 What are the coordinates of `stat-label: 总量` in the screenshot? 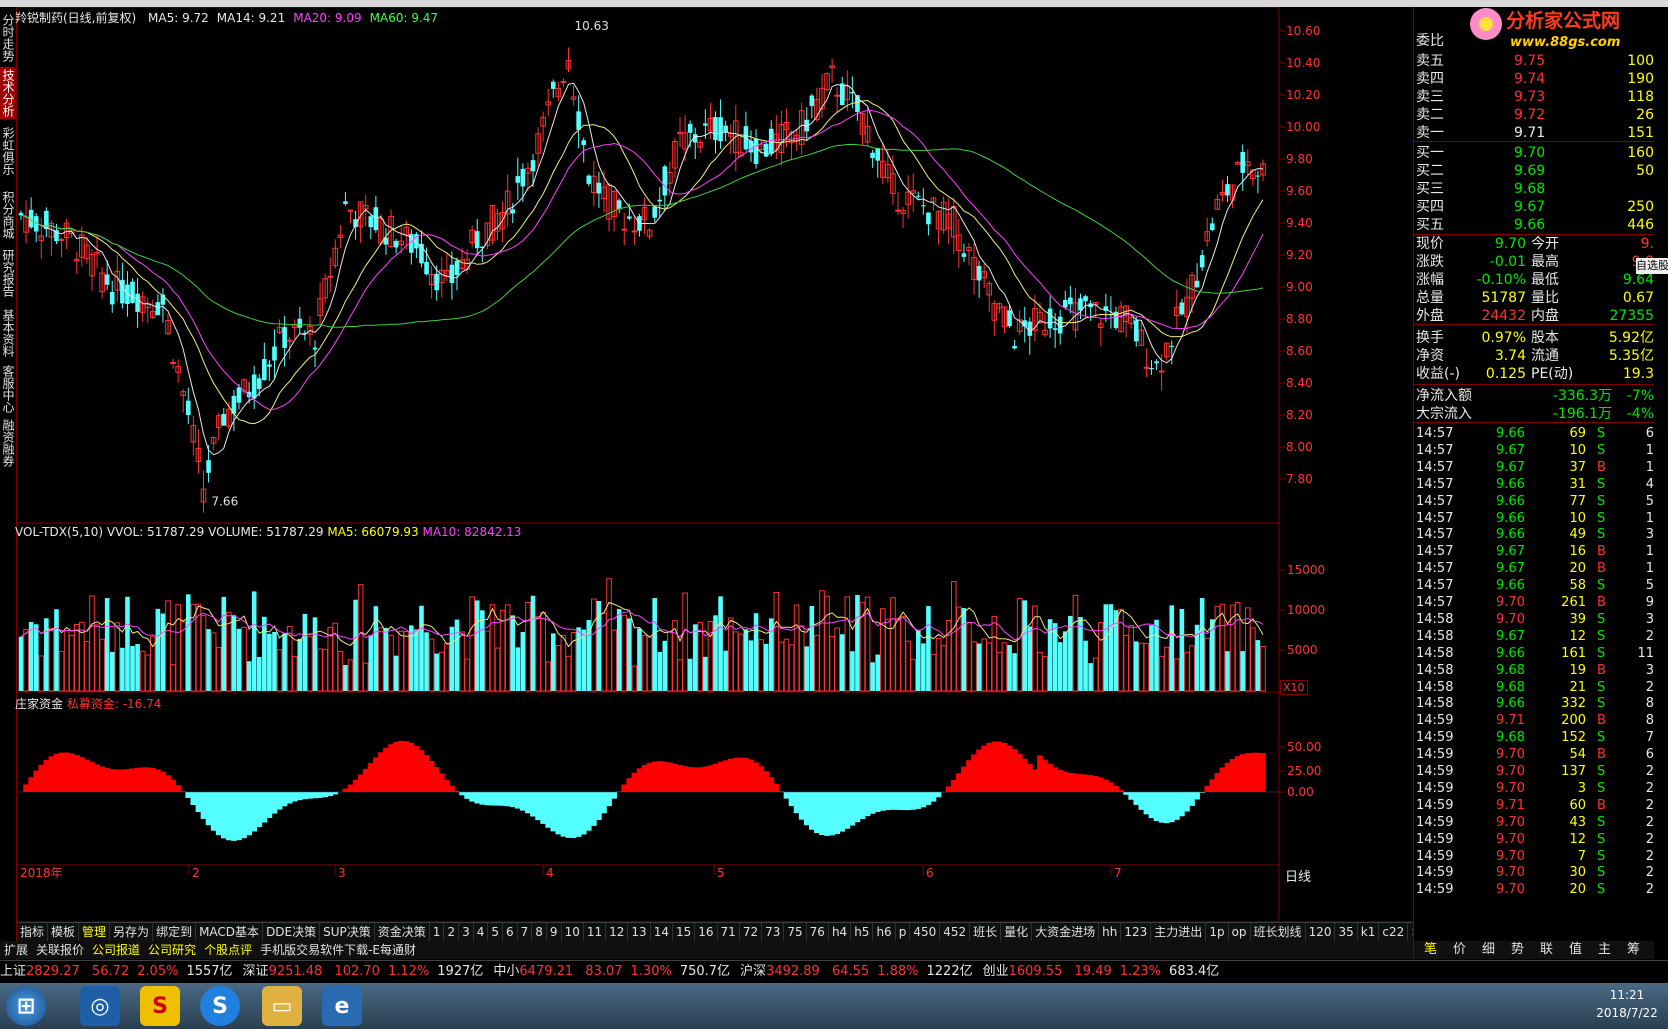 It's located at (1430, 298).